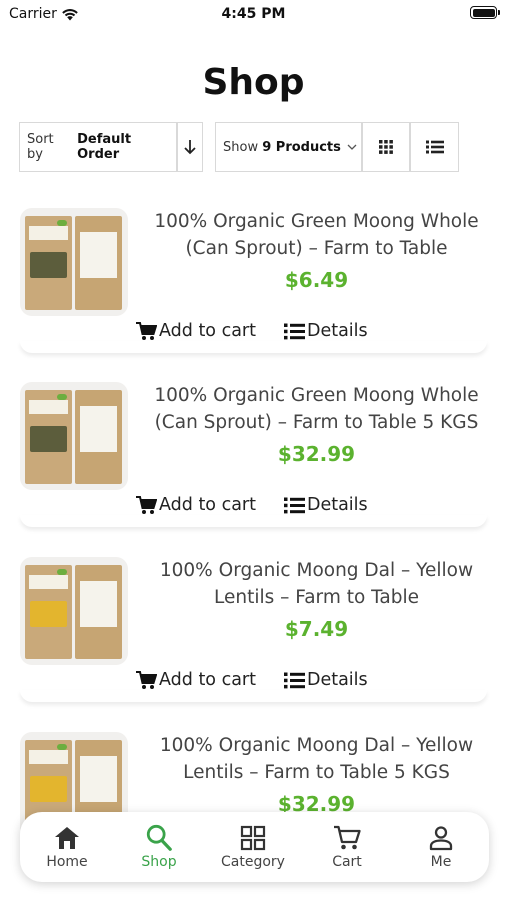  Describe the element at coordinates (104, 147) in the screenshot. I see `sort-value: Default Order` at that location.